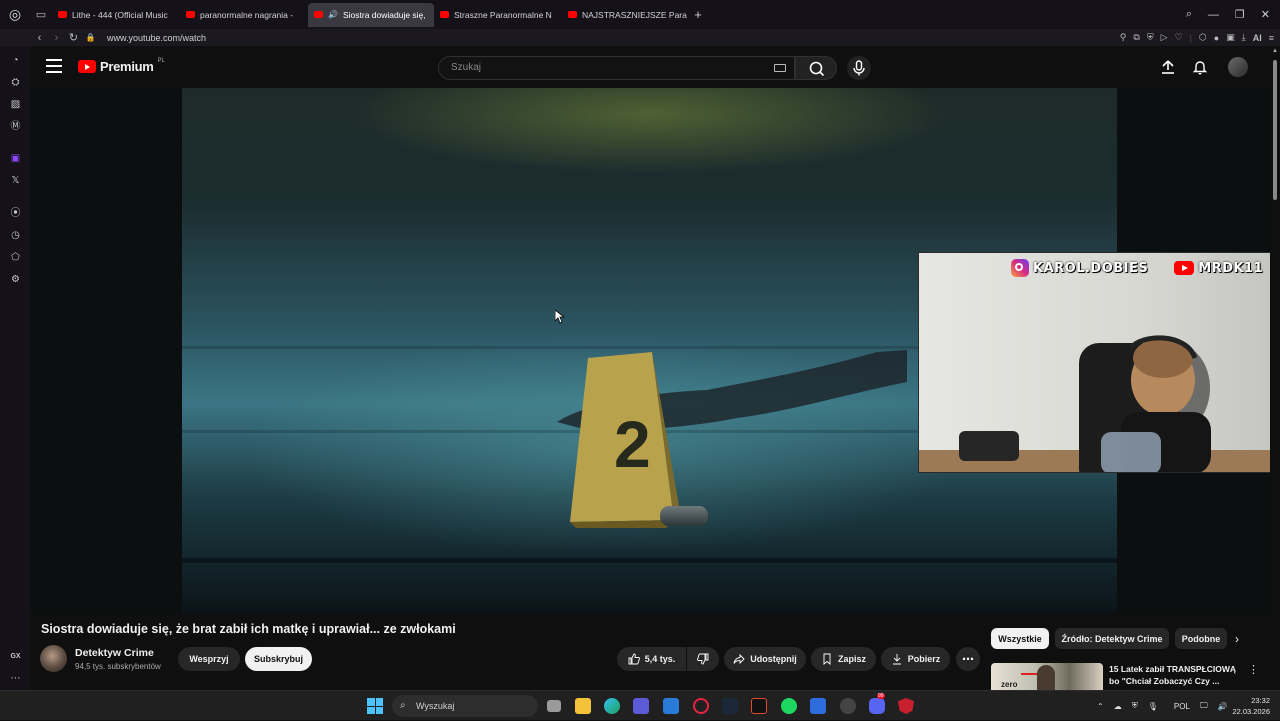 This screenshot has height=721, width=1280. Describe the element at coordinates (15, 656) in the screenshot. I see `gx-badge: GX` at that location.